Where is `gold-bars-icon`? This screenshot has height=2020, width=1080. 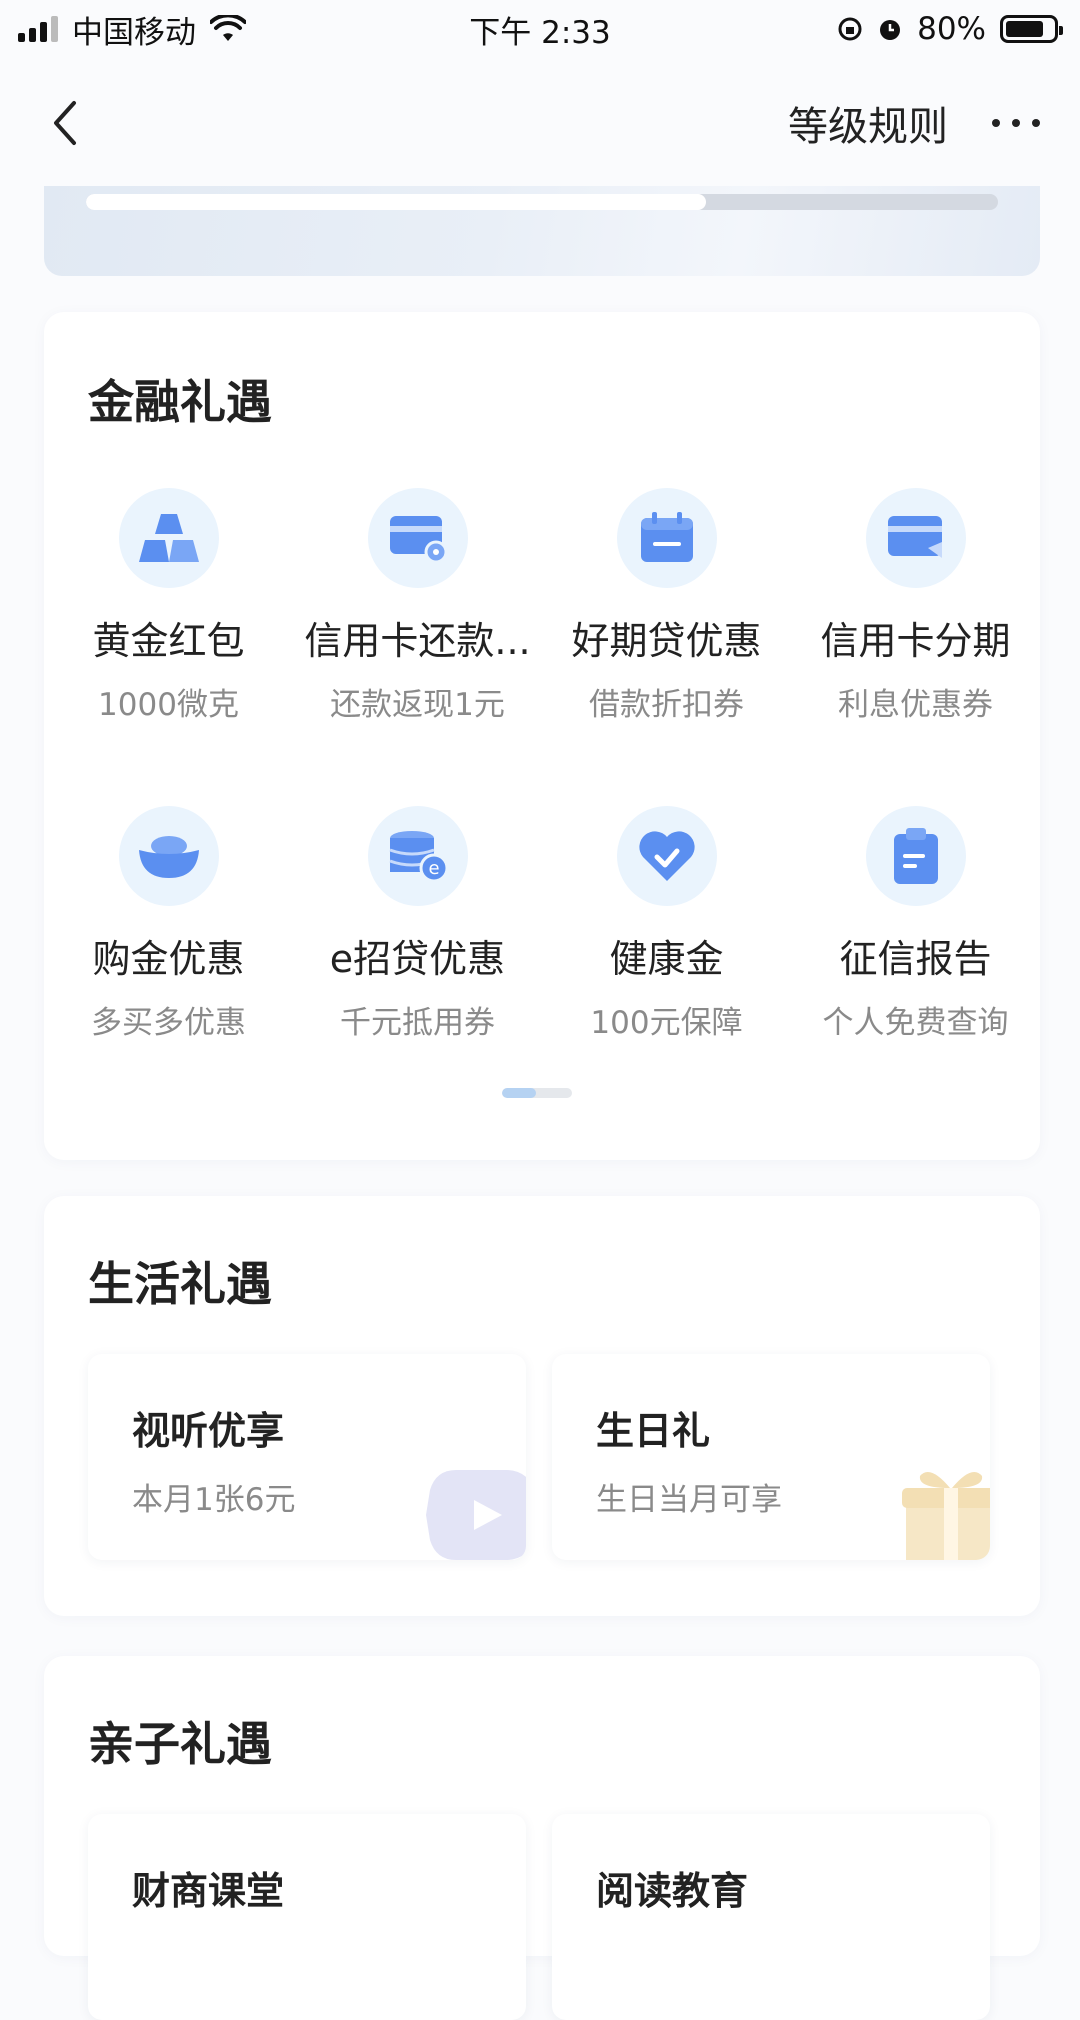 gold-bars-icon is located at coordinates (168, 538).